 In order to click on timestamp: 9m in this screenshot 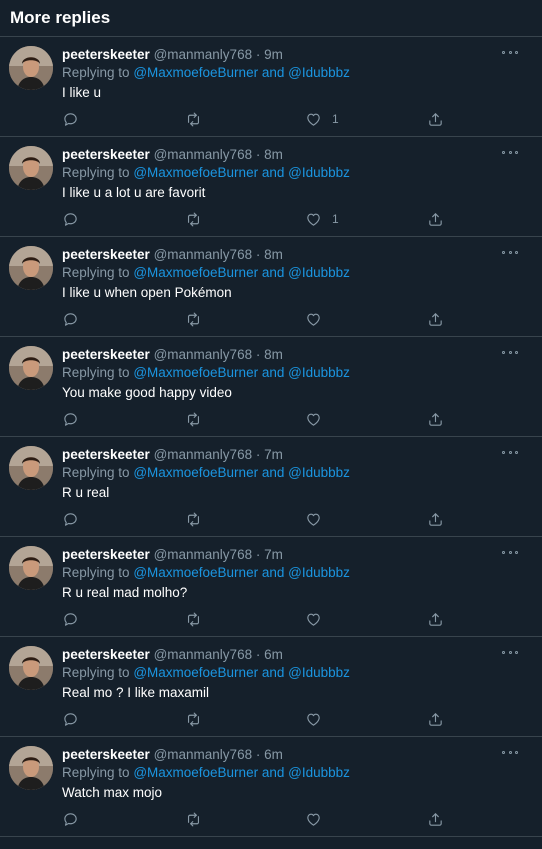, I will do `click(273, 54)`.